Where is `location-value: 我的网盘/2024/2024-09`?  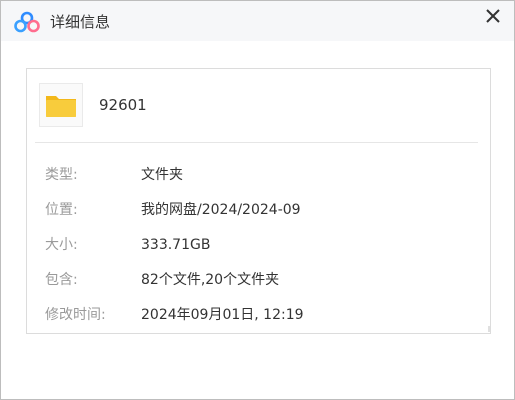
location-value: 我的网盘/2024/2024-09 is located at coordinates (221, 210).